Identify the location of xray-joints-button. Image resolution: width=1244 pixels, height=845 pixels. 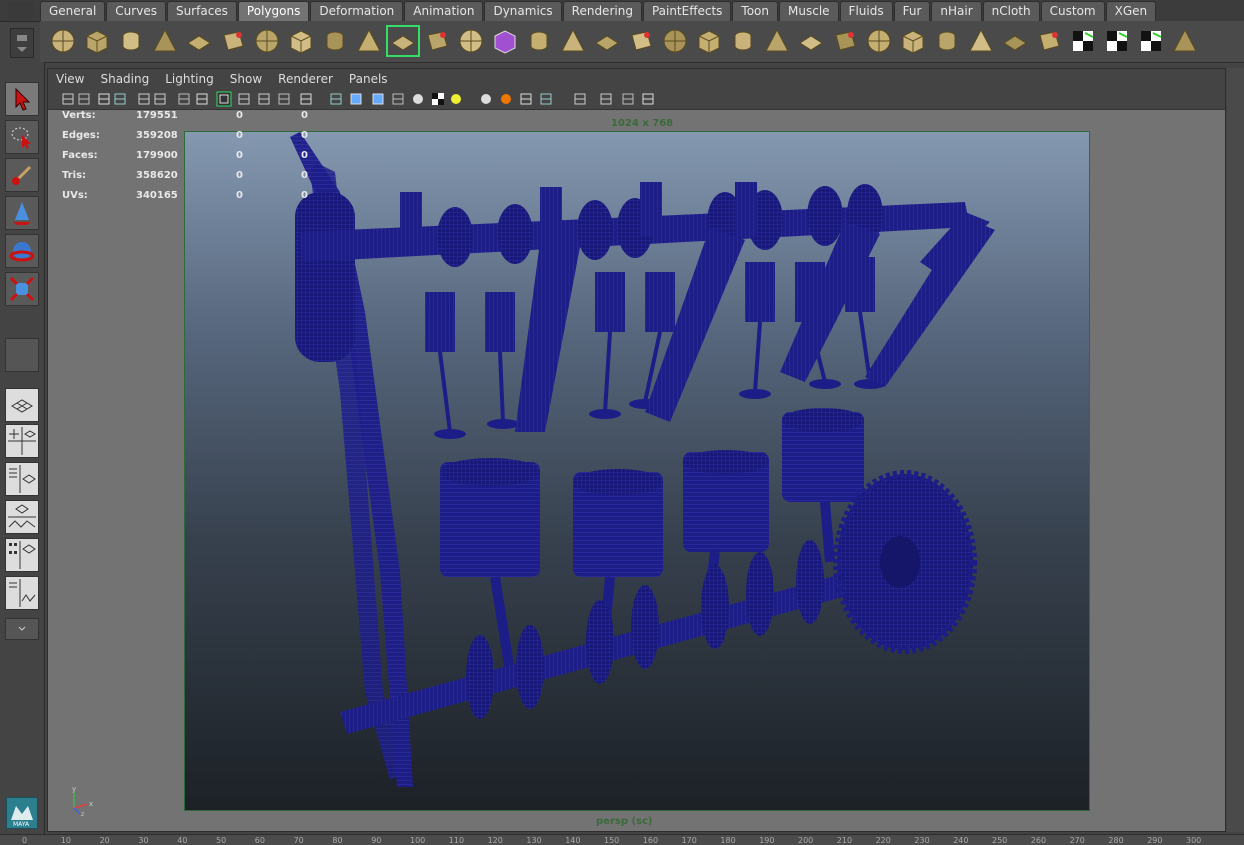
(606, 99).